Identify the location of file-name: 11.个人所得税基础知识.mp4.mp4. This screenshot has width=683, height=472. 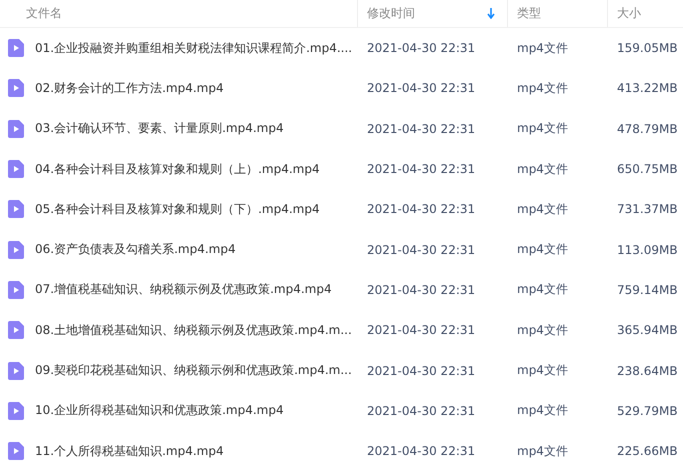
(129, 451).